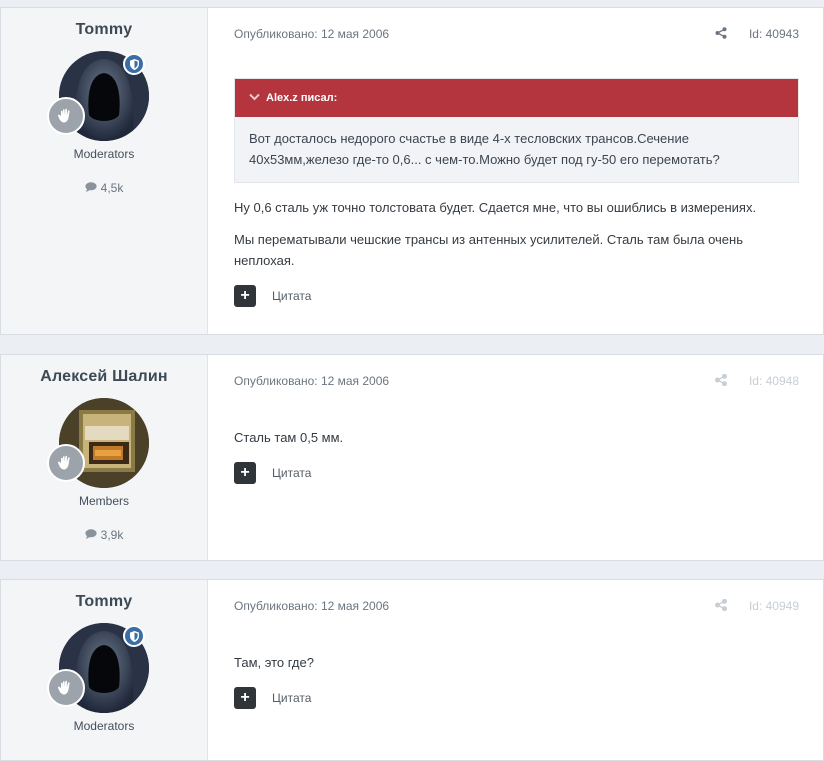  I want to click on author-panel: Алексей Шалин Members 3,9k, so click(104, 457).